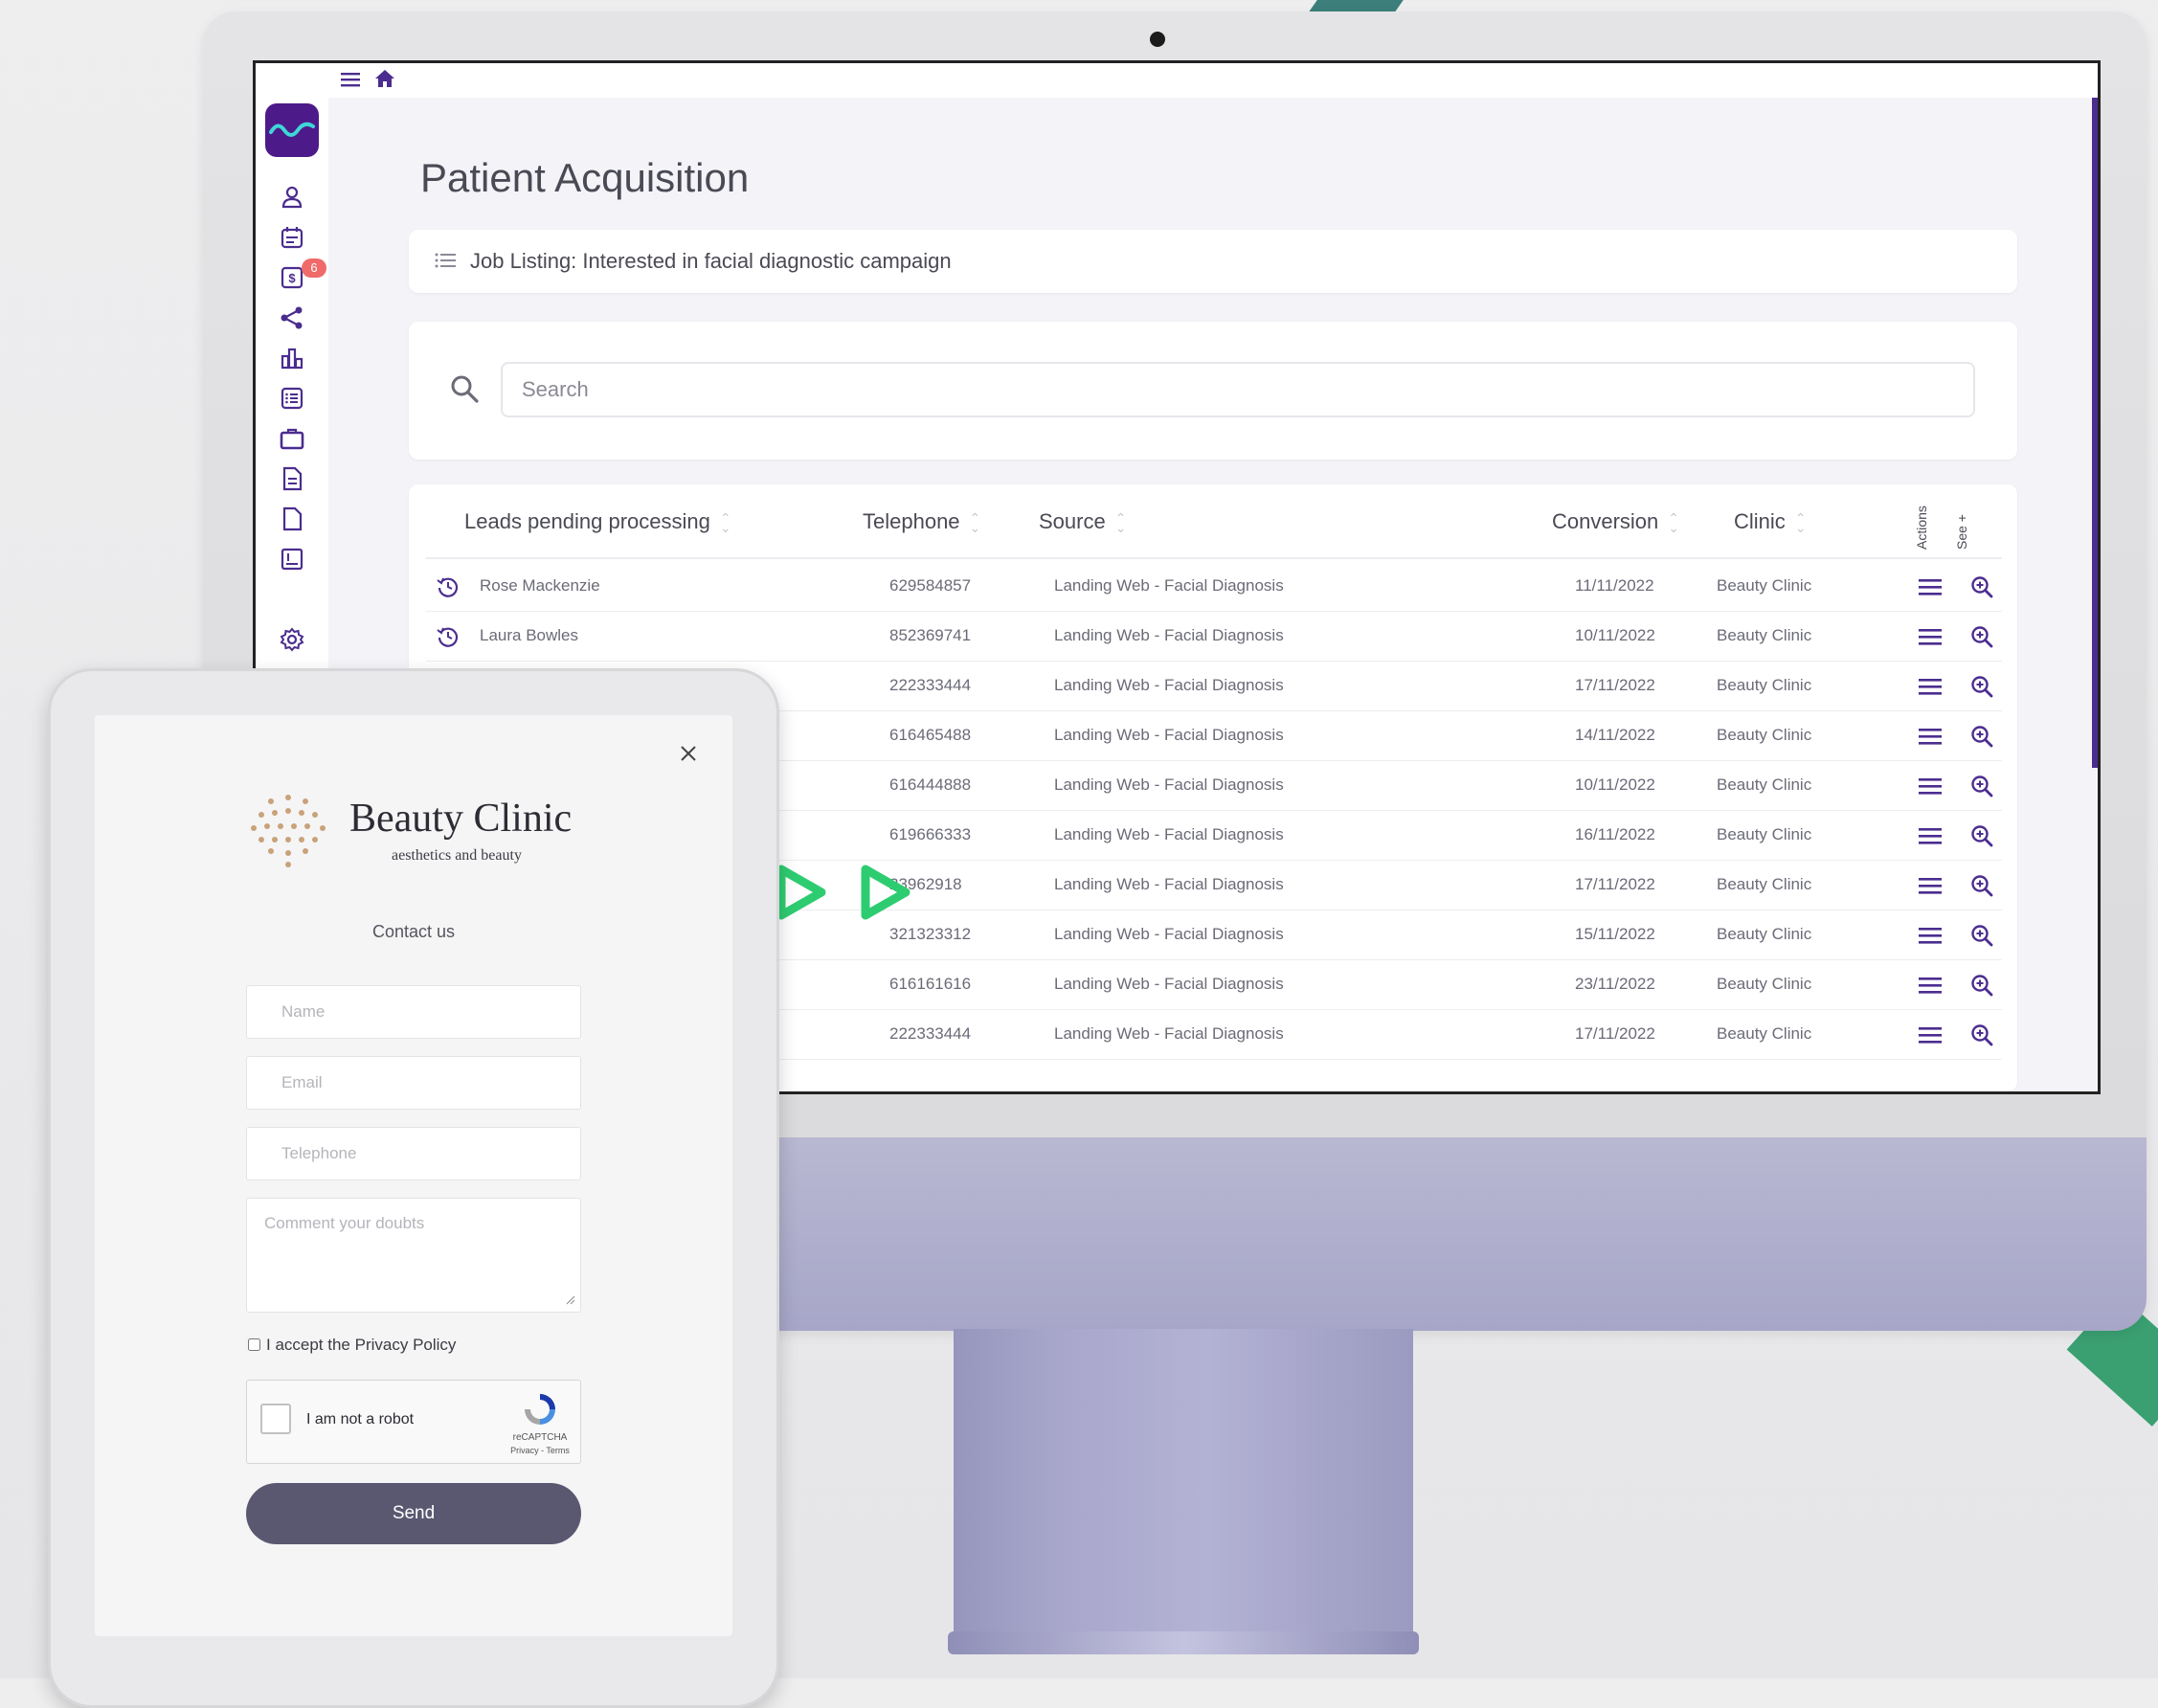  What do you see at coordinates (292, 358) in the screenshot?
I see `bar-chart-icon` at bounding box center [292, 358].